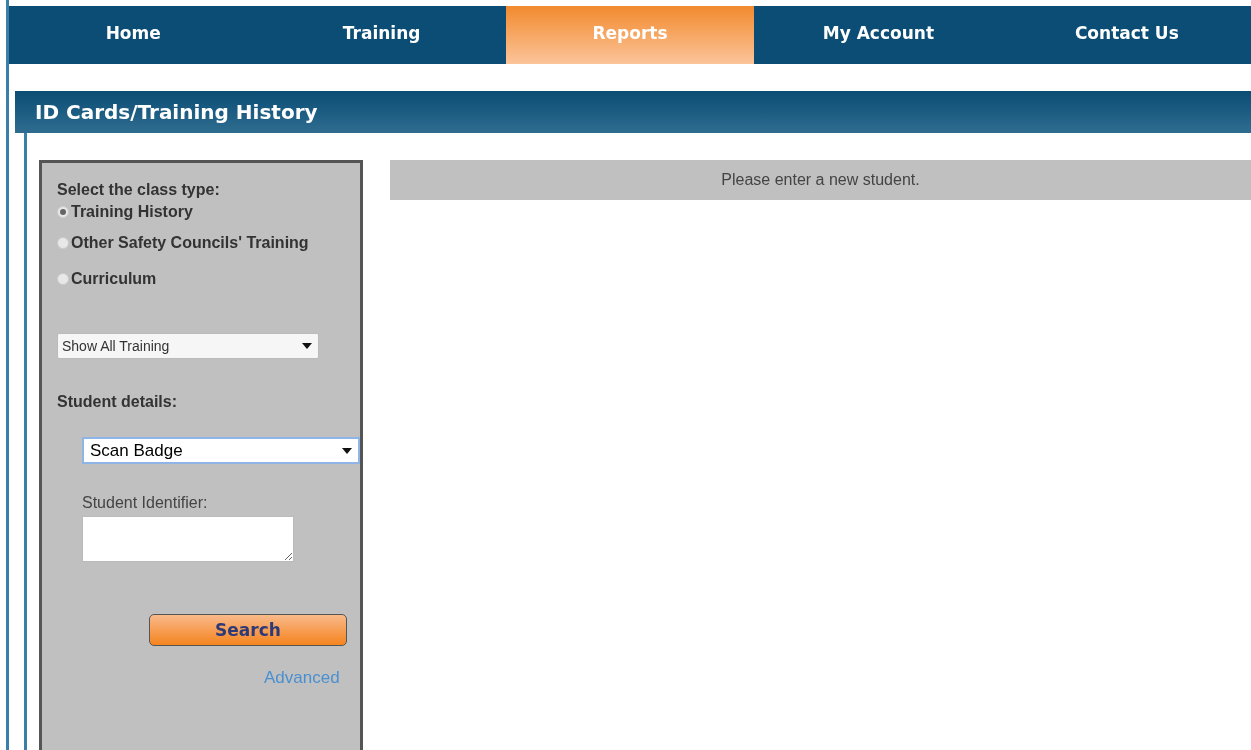  I want to click on message-bar: Please enter a new student., so click(820, 180).